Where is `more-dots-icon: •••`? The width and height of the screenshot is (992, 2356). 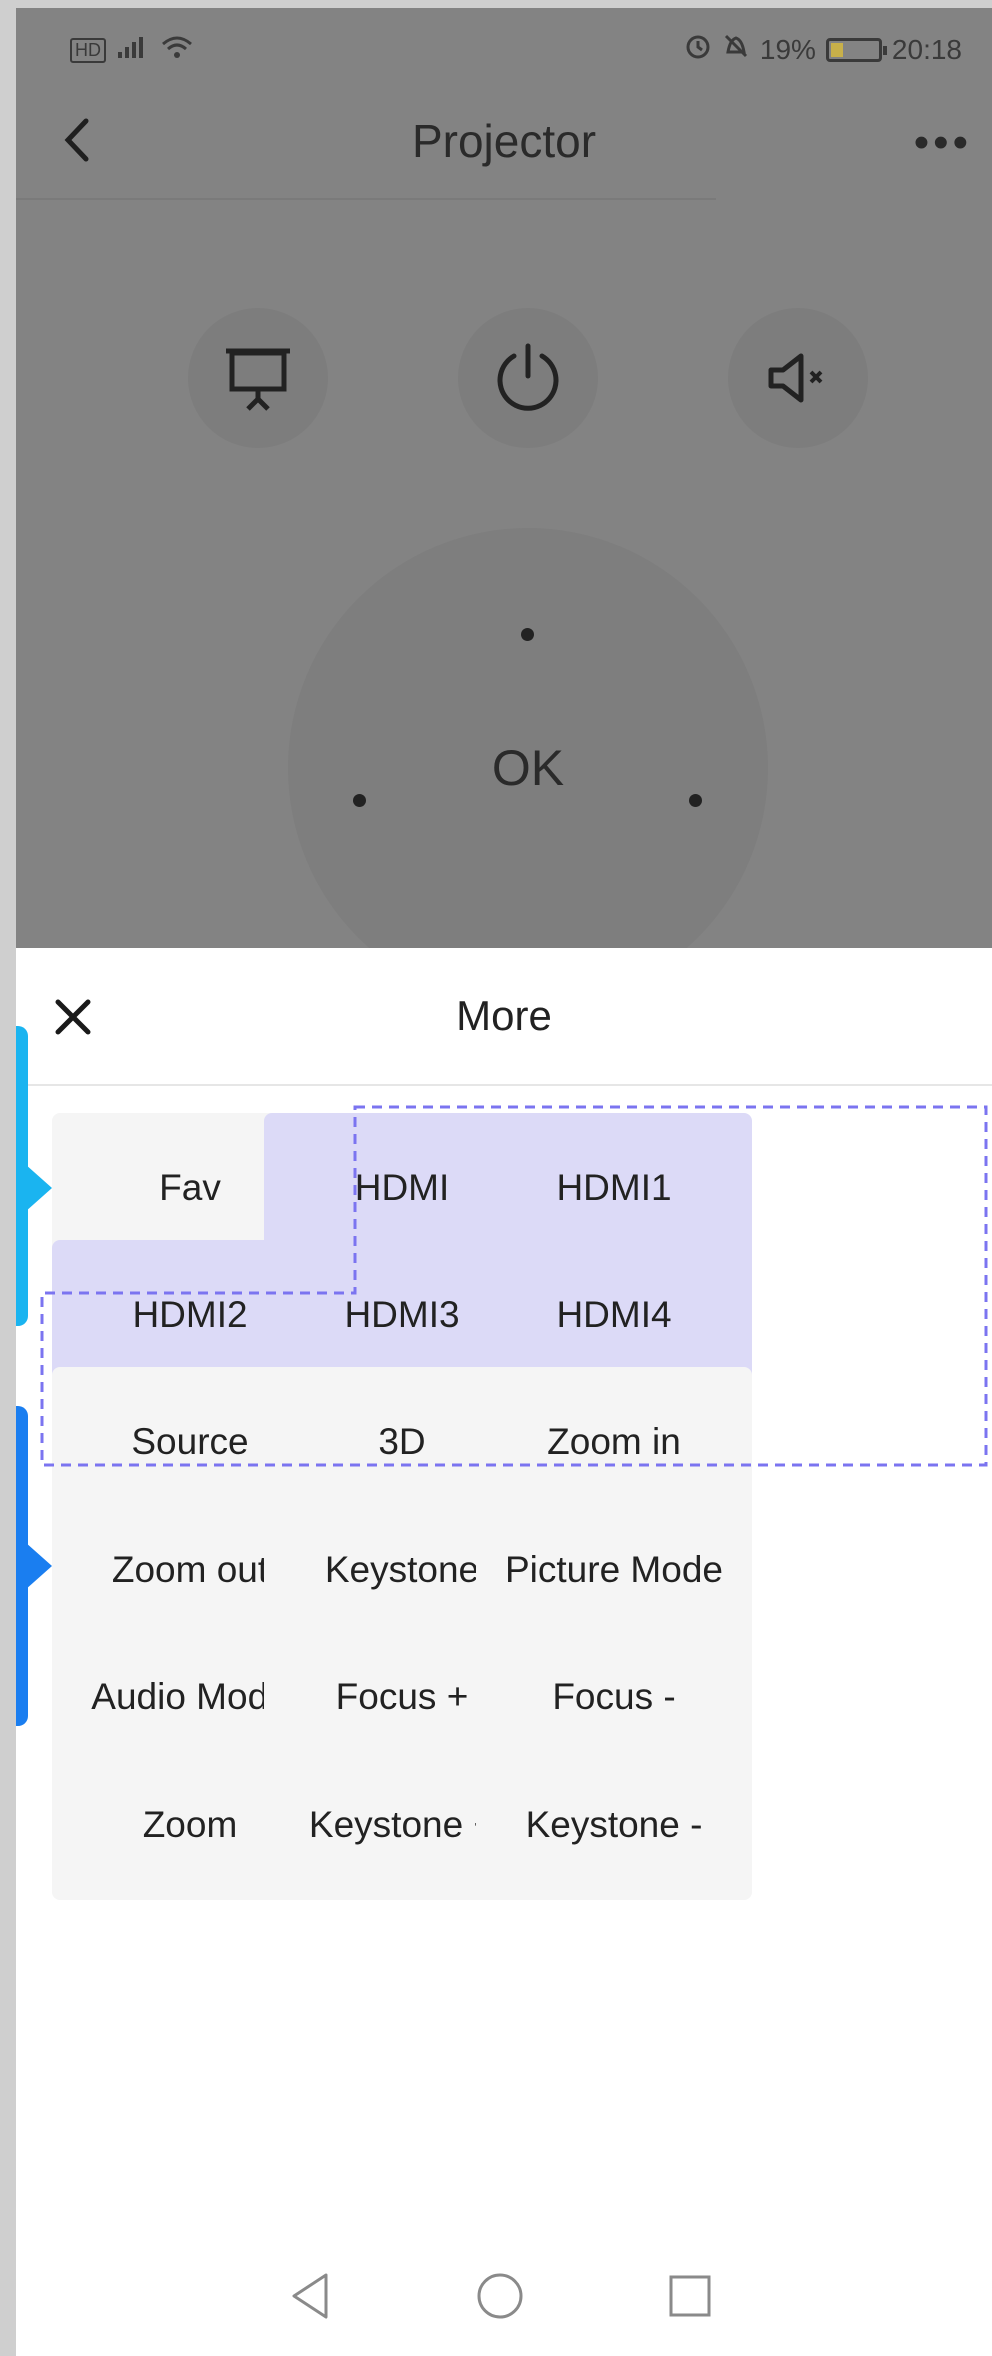 more-dots-icon: ••• is located at coordinates (942, 142).